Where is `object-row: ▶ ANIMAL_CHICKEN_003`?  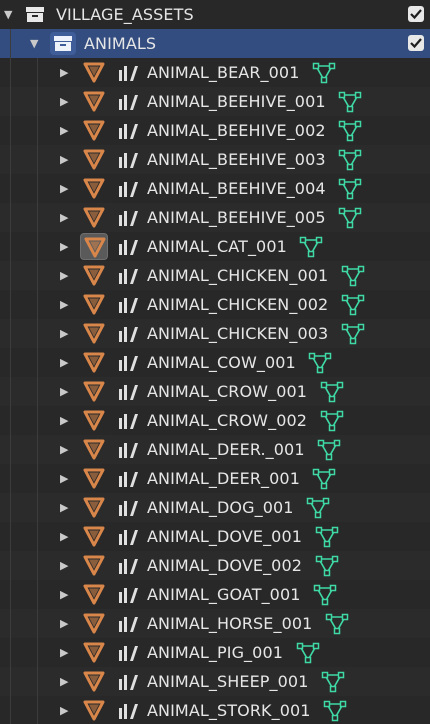 object-row: ▶ ANIMAL_CHICKEN_003 is located at coordinates (215, 333).